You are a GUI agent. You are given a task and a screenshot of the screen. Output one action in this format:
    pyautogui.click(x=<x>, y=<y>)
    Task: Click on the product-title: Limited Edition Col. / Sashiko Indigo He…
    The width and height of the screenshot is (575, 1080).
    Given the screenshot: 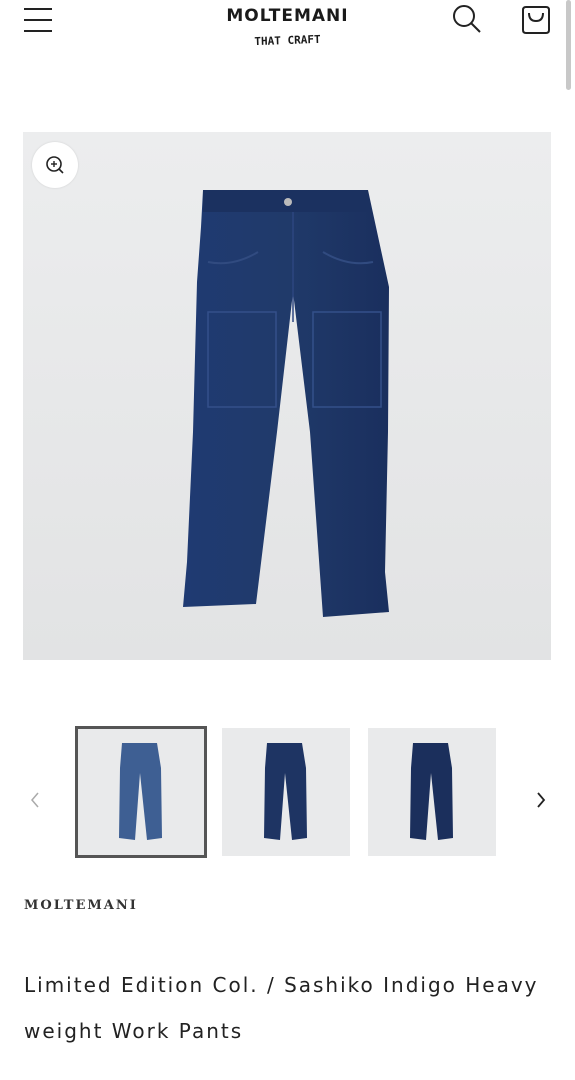 What is the action you would take?
    pyautogui.click(x=281, y=1008)
    